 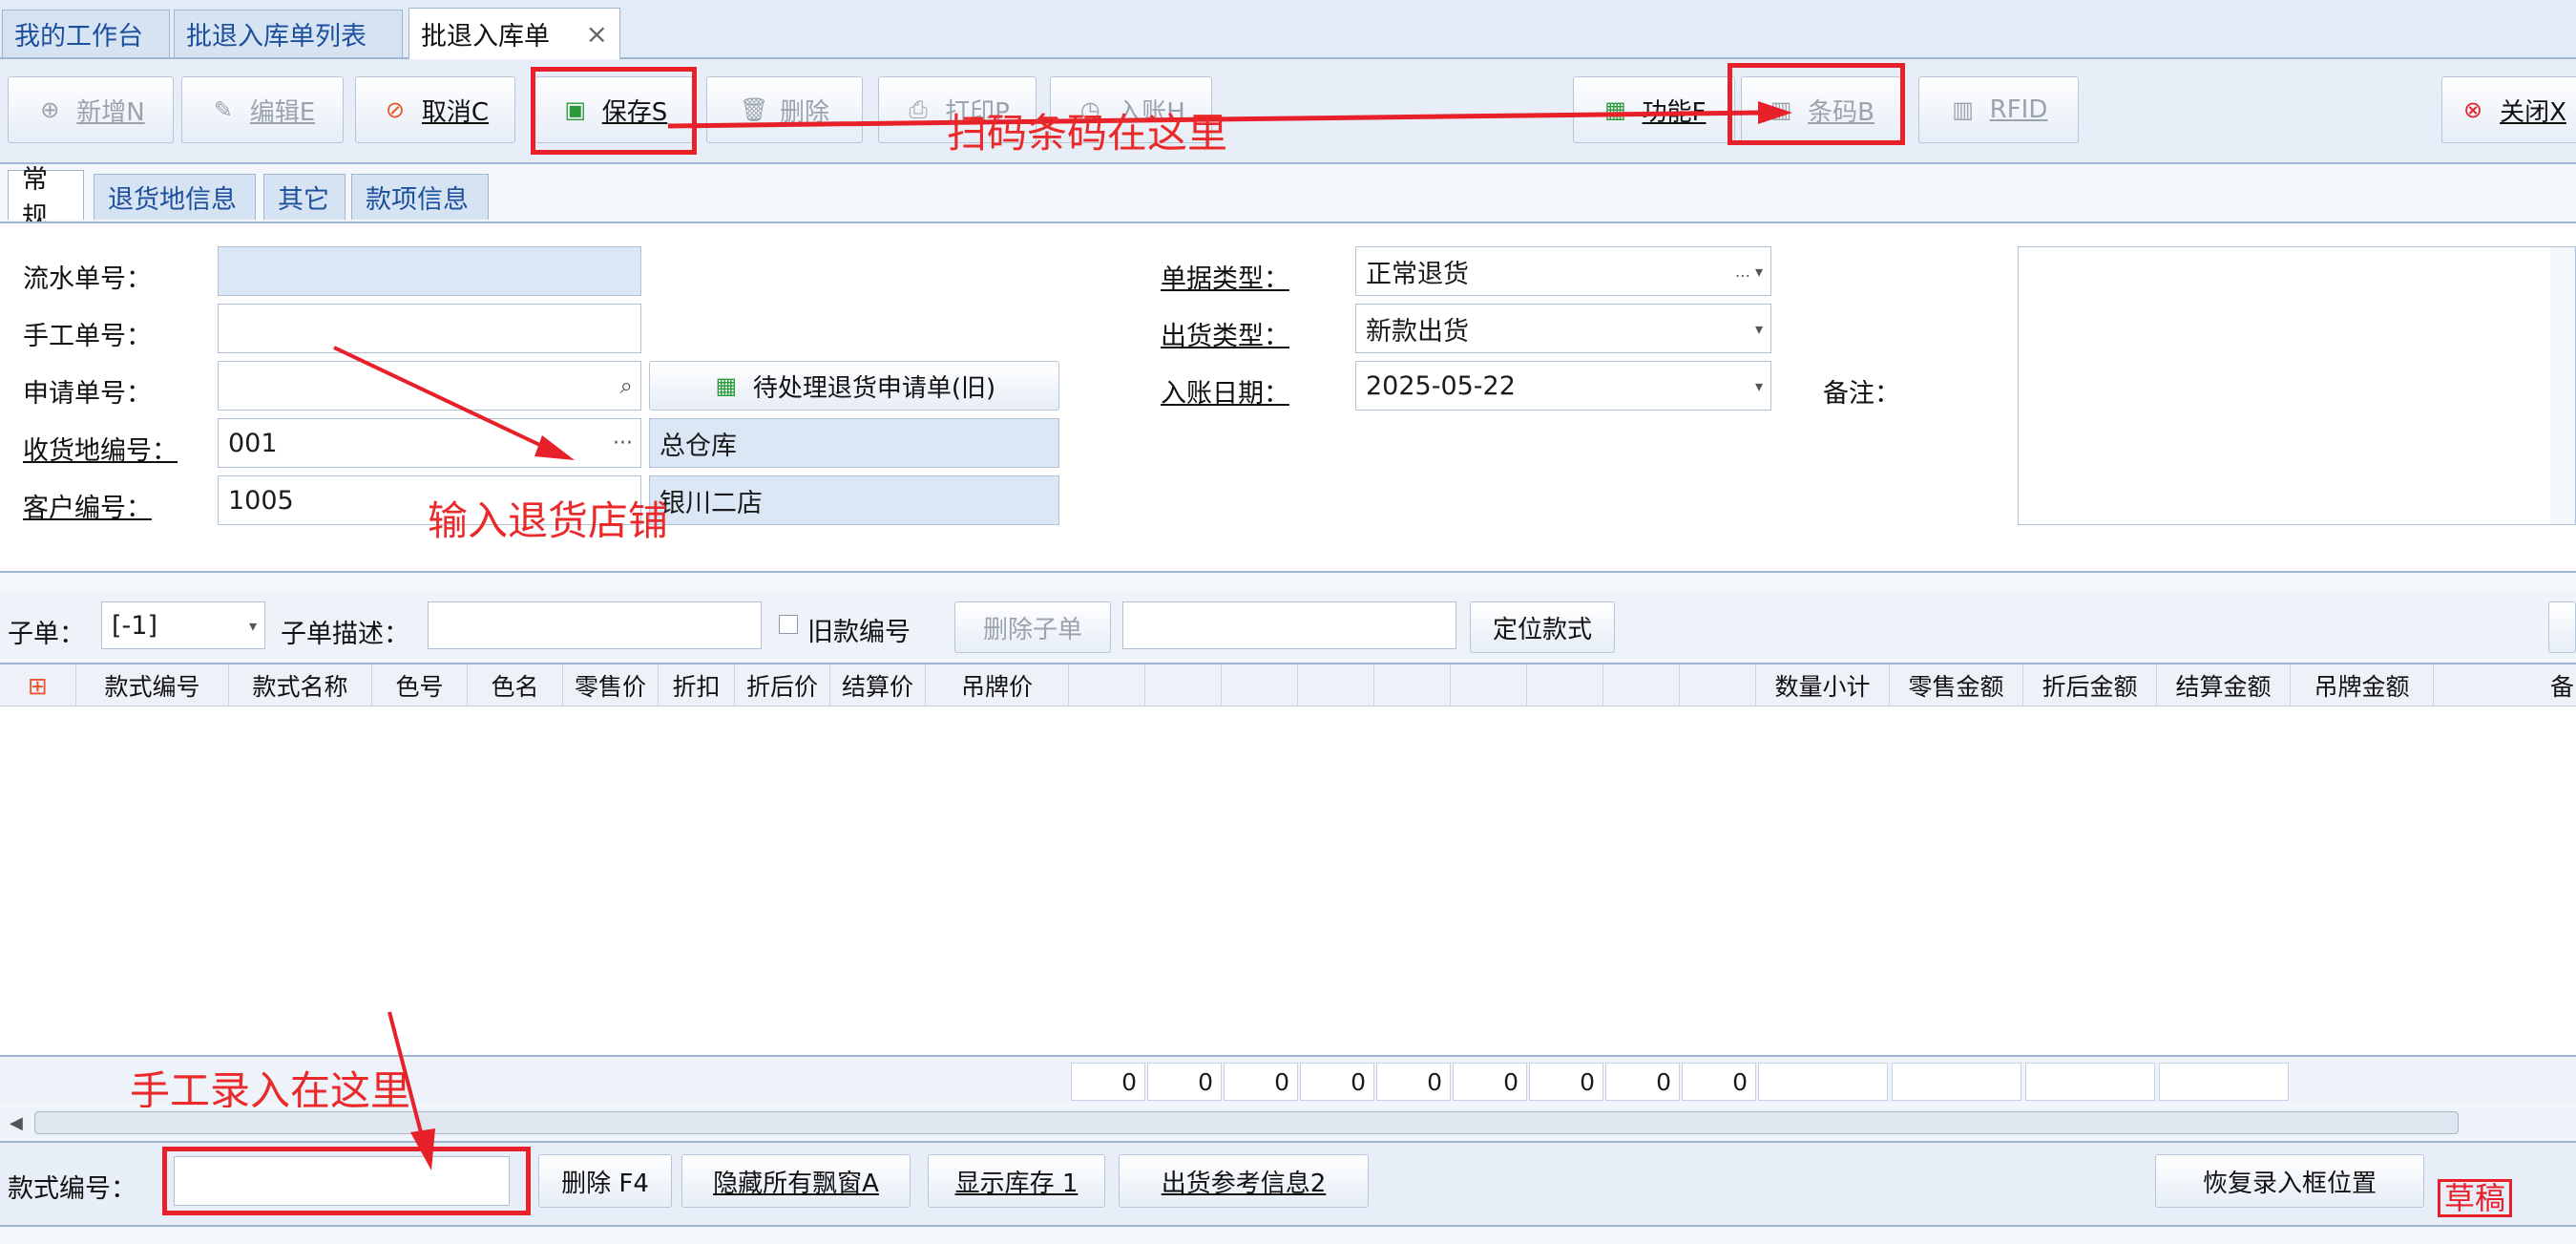 What do you see at coordinates (611, 685) in the screenshot?
I see `col-retail-price: 零售价` at bounding box center [611, 685].